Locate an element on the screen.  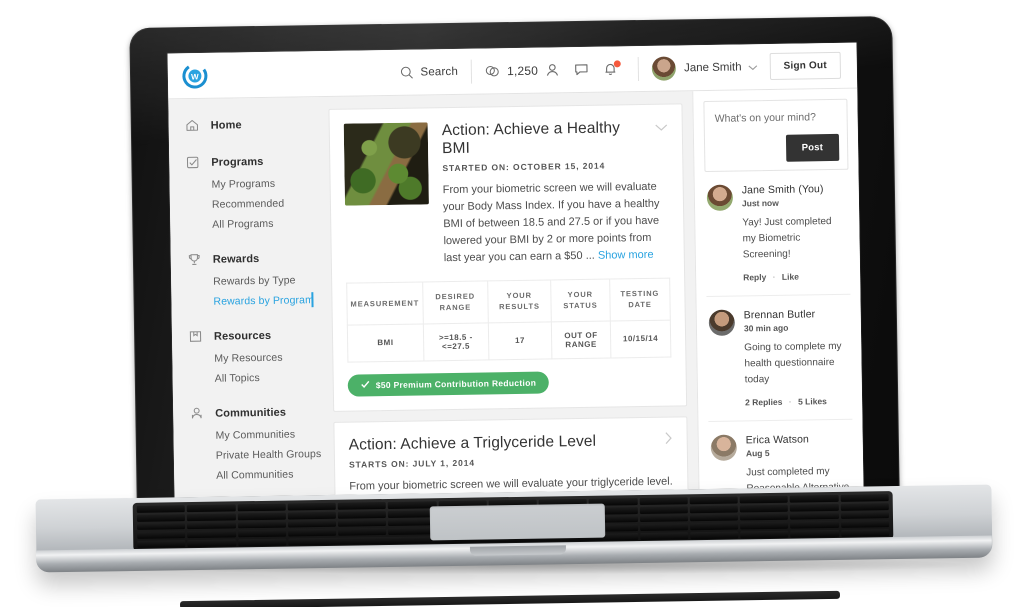
w-circle-logo-icon: W is located at coordinates (195, 75).